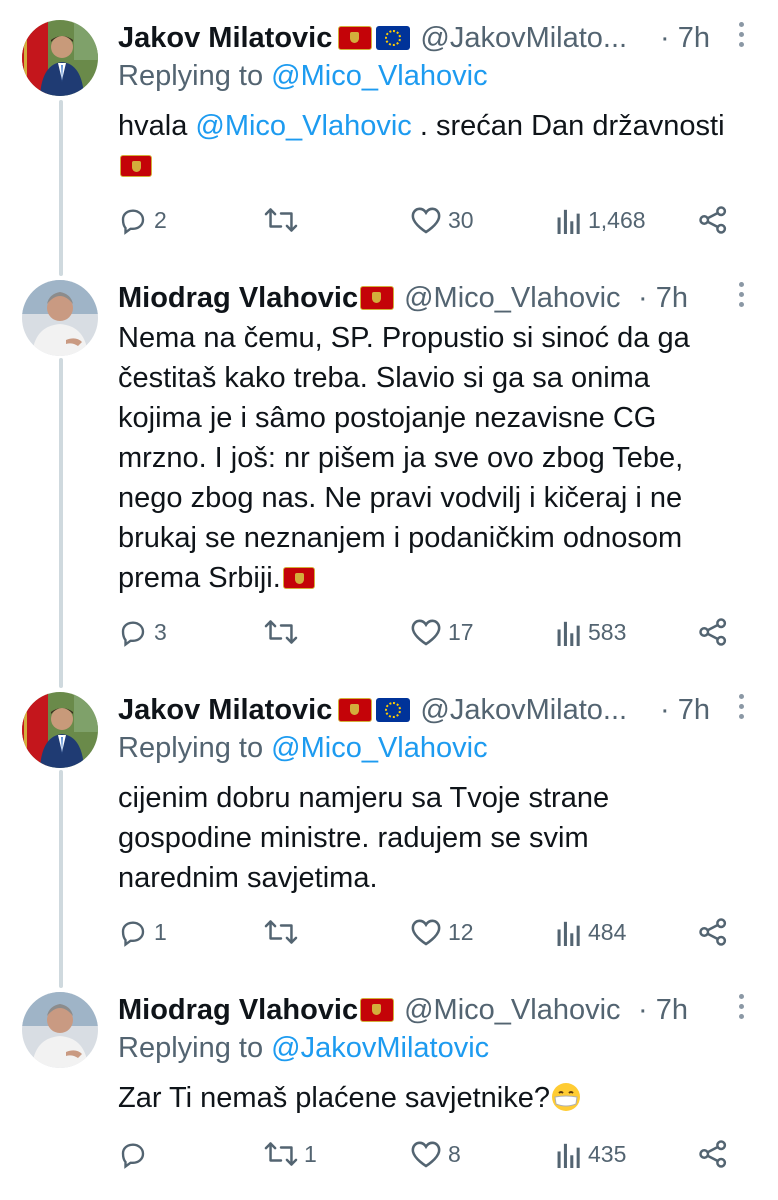 Image resolution: width=778 pixels, height=1200 pixels. I want to click on views-button: 583, so click(591, 632).